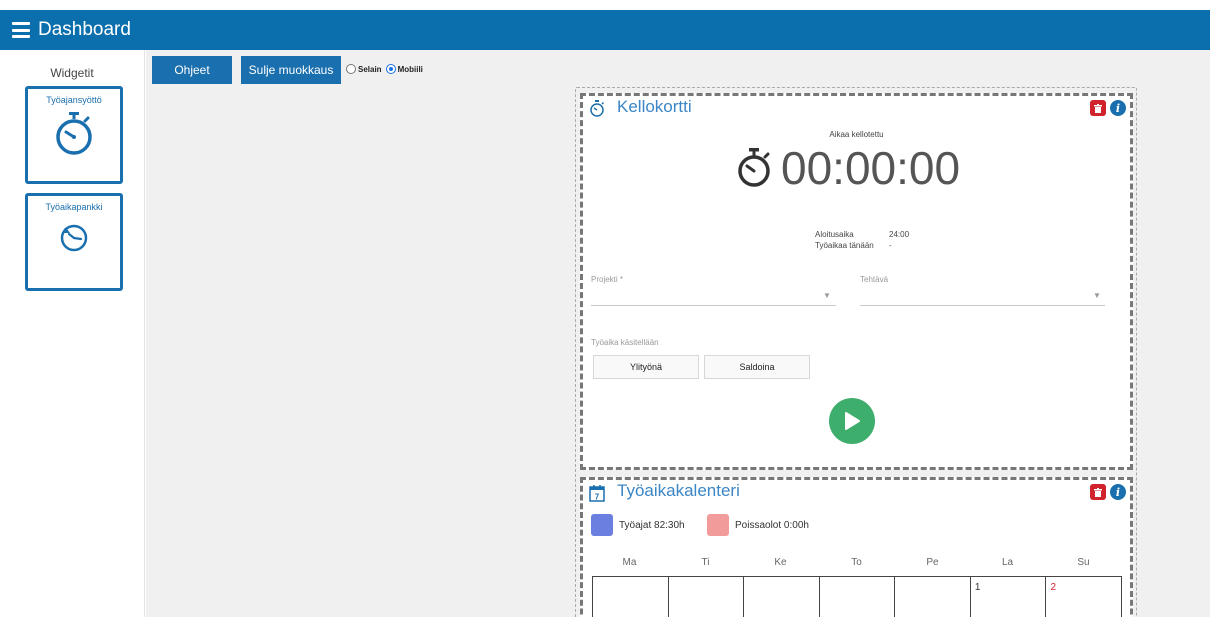 The image size is (1210, 617). Describe the element at coordinates (72, 333) in the screenshot. I see `widget-sidebar: Widgetit Työajansyöttö Työaikapankki` at that location.